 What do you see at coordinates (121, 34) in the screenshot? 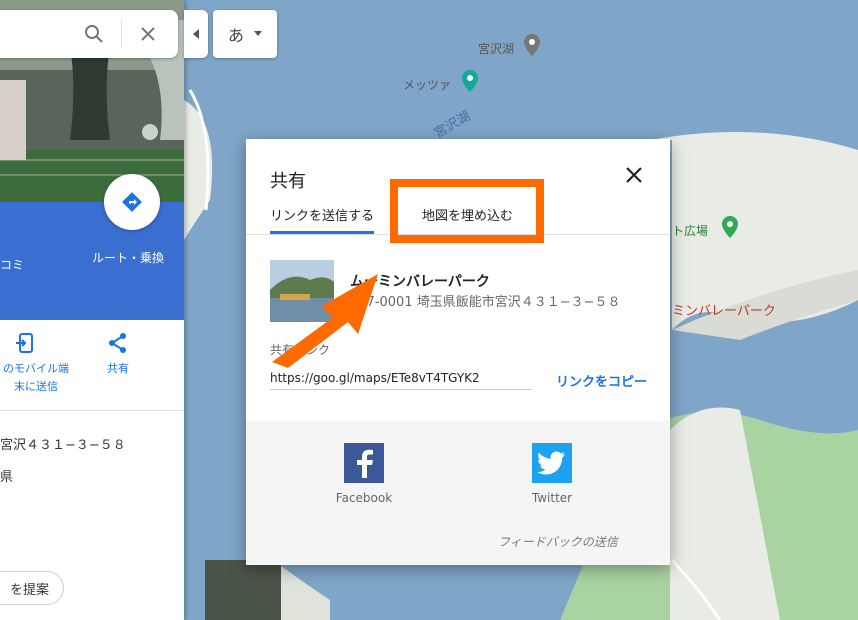
I see `search-divider` at bounding box center [121, 34].